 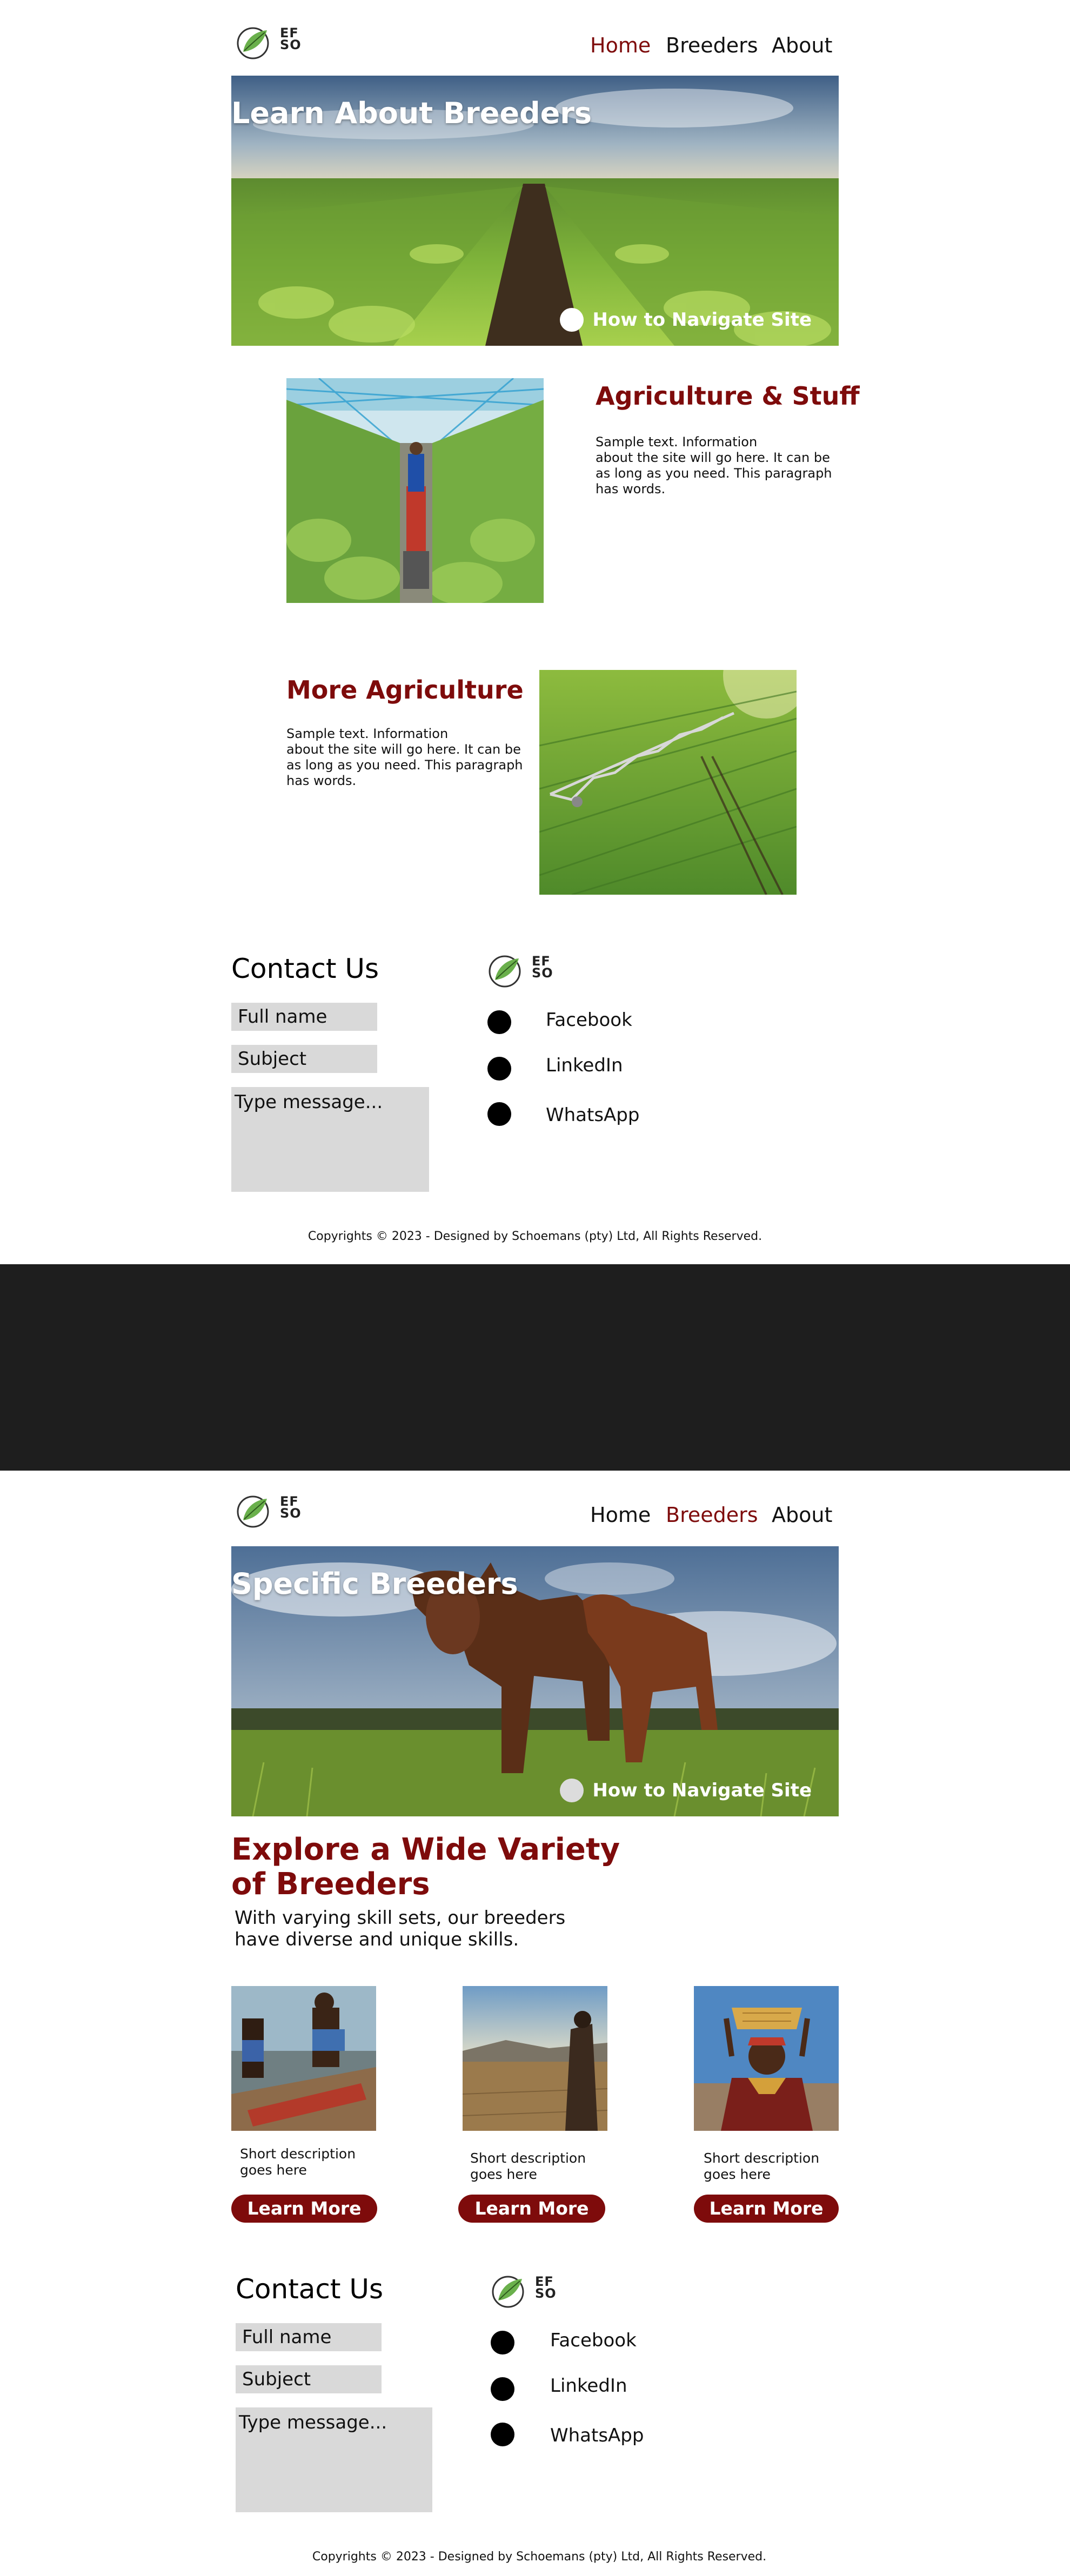 What do you see at coordinates (668, 782) in the screenshot?
I see `irrigation-field-image` at bounding box center [668, 782].